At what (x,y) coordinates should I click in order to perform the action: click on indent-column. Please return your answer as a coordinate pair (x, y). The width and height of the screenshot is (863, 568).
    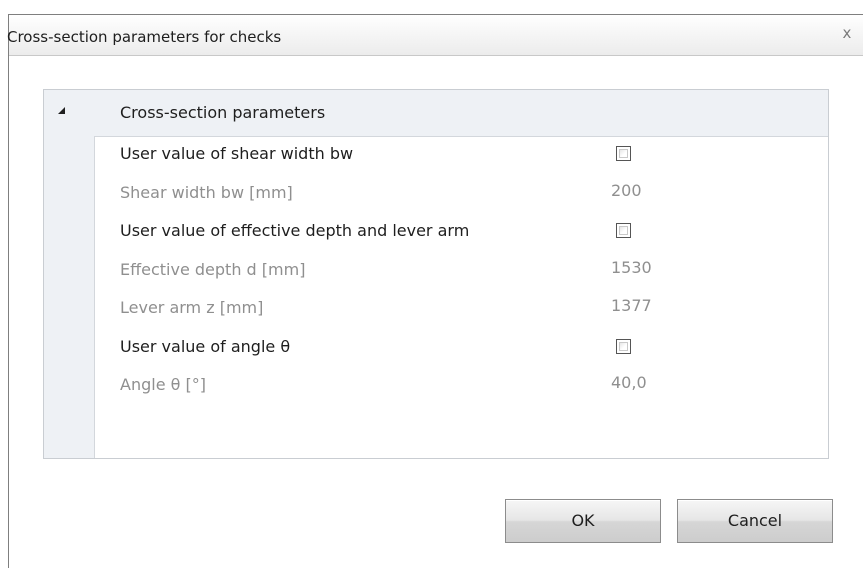
    Looking at the image, I should click on (69, 297).